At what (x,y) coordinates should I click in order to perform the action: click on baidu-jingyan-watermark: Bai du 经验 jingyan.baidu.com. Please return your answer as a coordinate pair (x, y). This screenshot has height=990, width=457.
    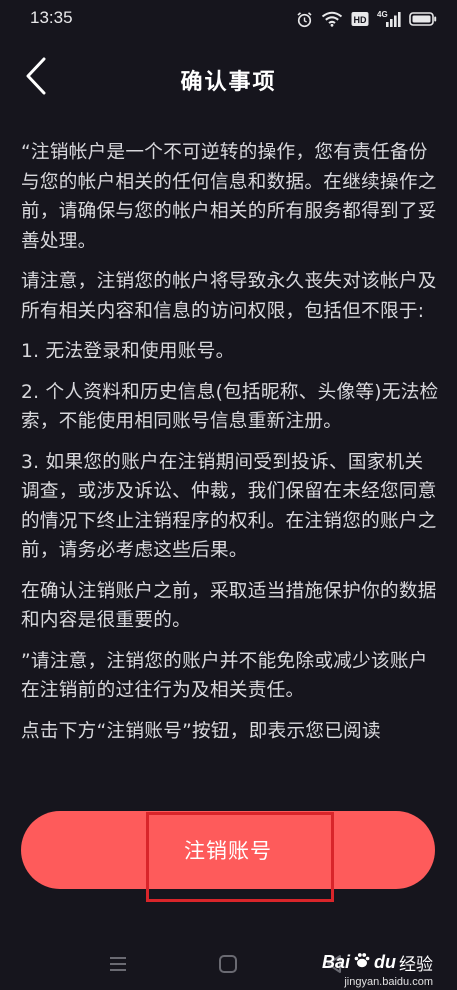
    Looking at the image, I should click on (377, 969).